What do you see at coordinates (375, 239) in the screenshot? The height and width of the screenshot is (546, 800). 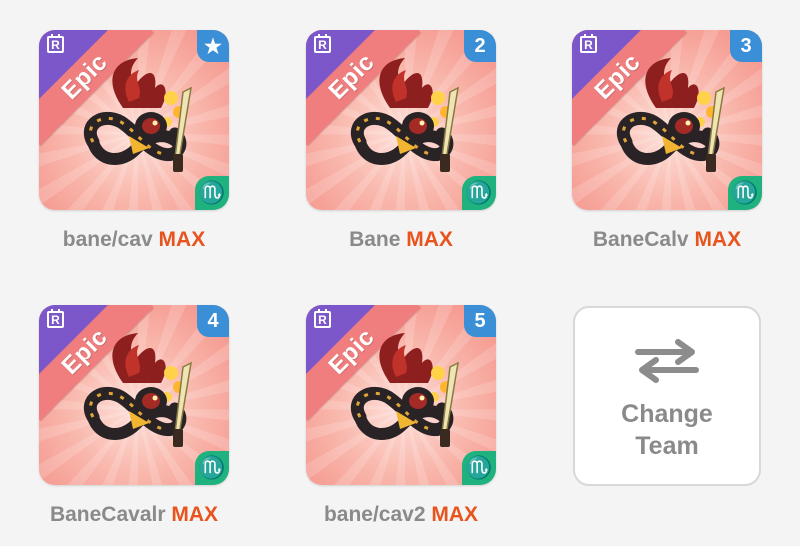 I see `monster-name: Bane` at bounding box center [375, 239].